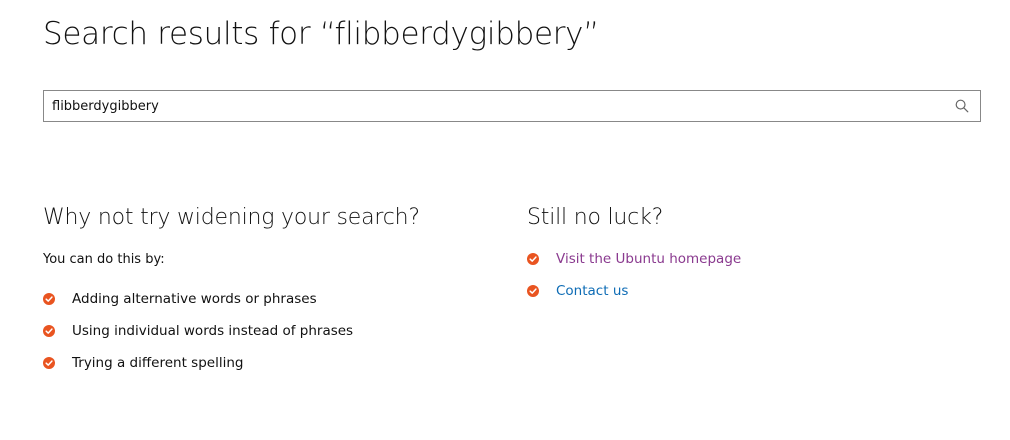 The width and height of the screenshot is (1010, 440). I want to click on search-icon, so click(962, 106).